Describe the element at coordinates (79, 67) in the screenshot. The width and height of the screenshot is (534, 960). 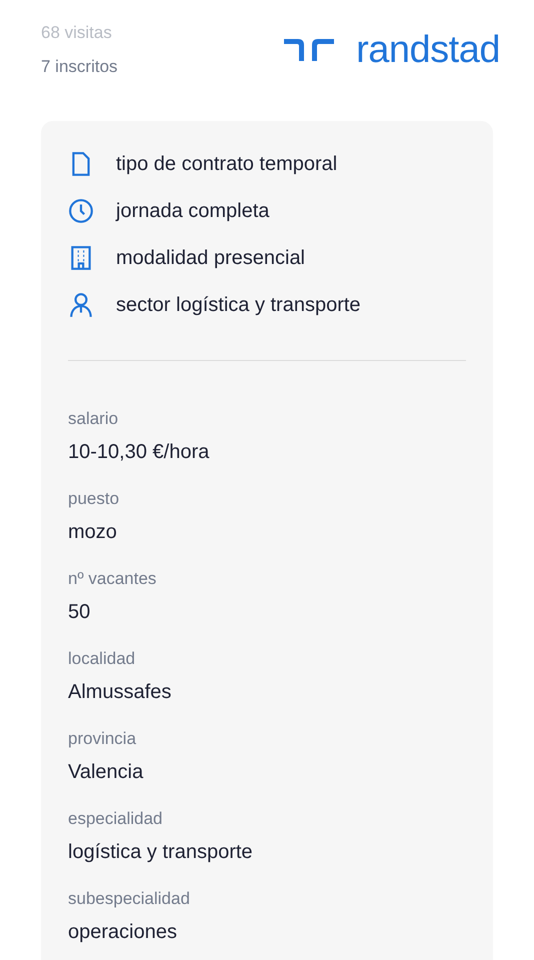
I see `applicants-count: 7 inscritos` at that location.